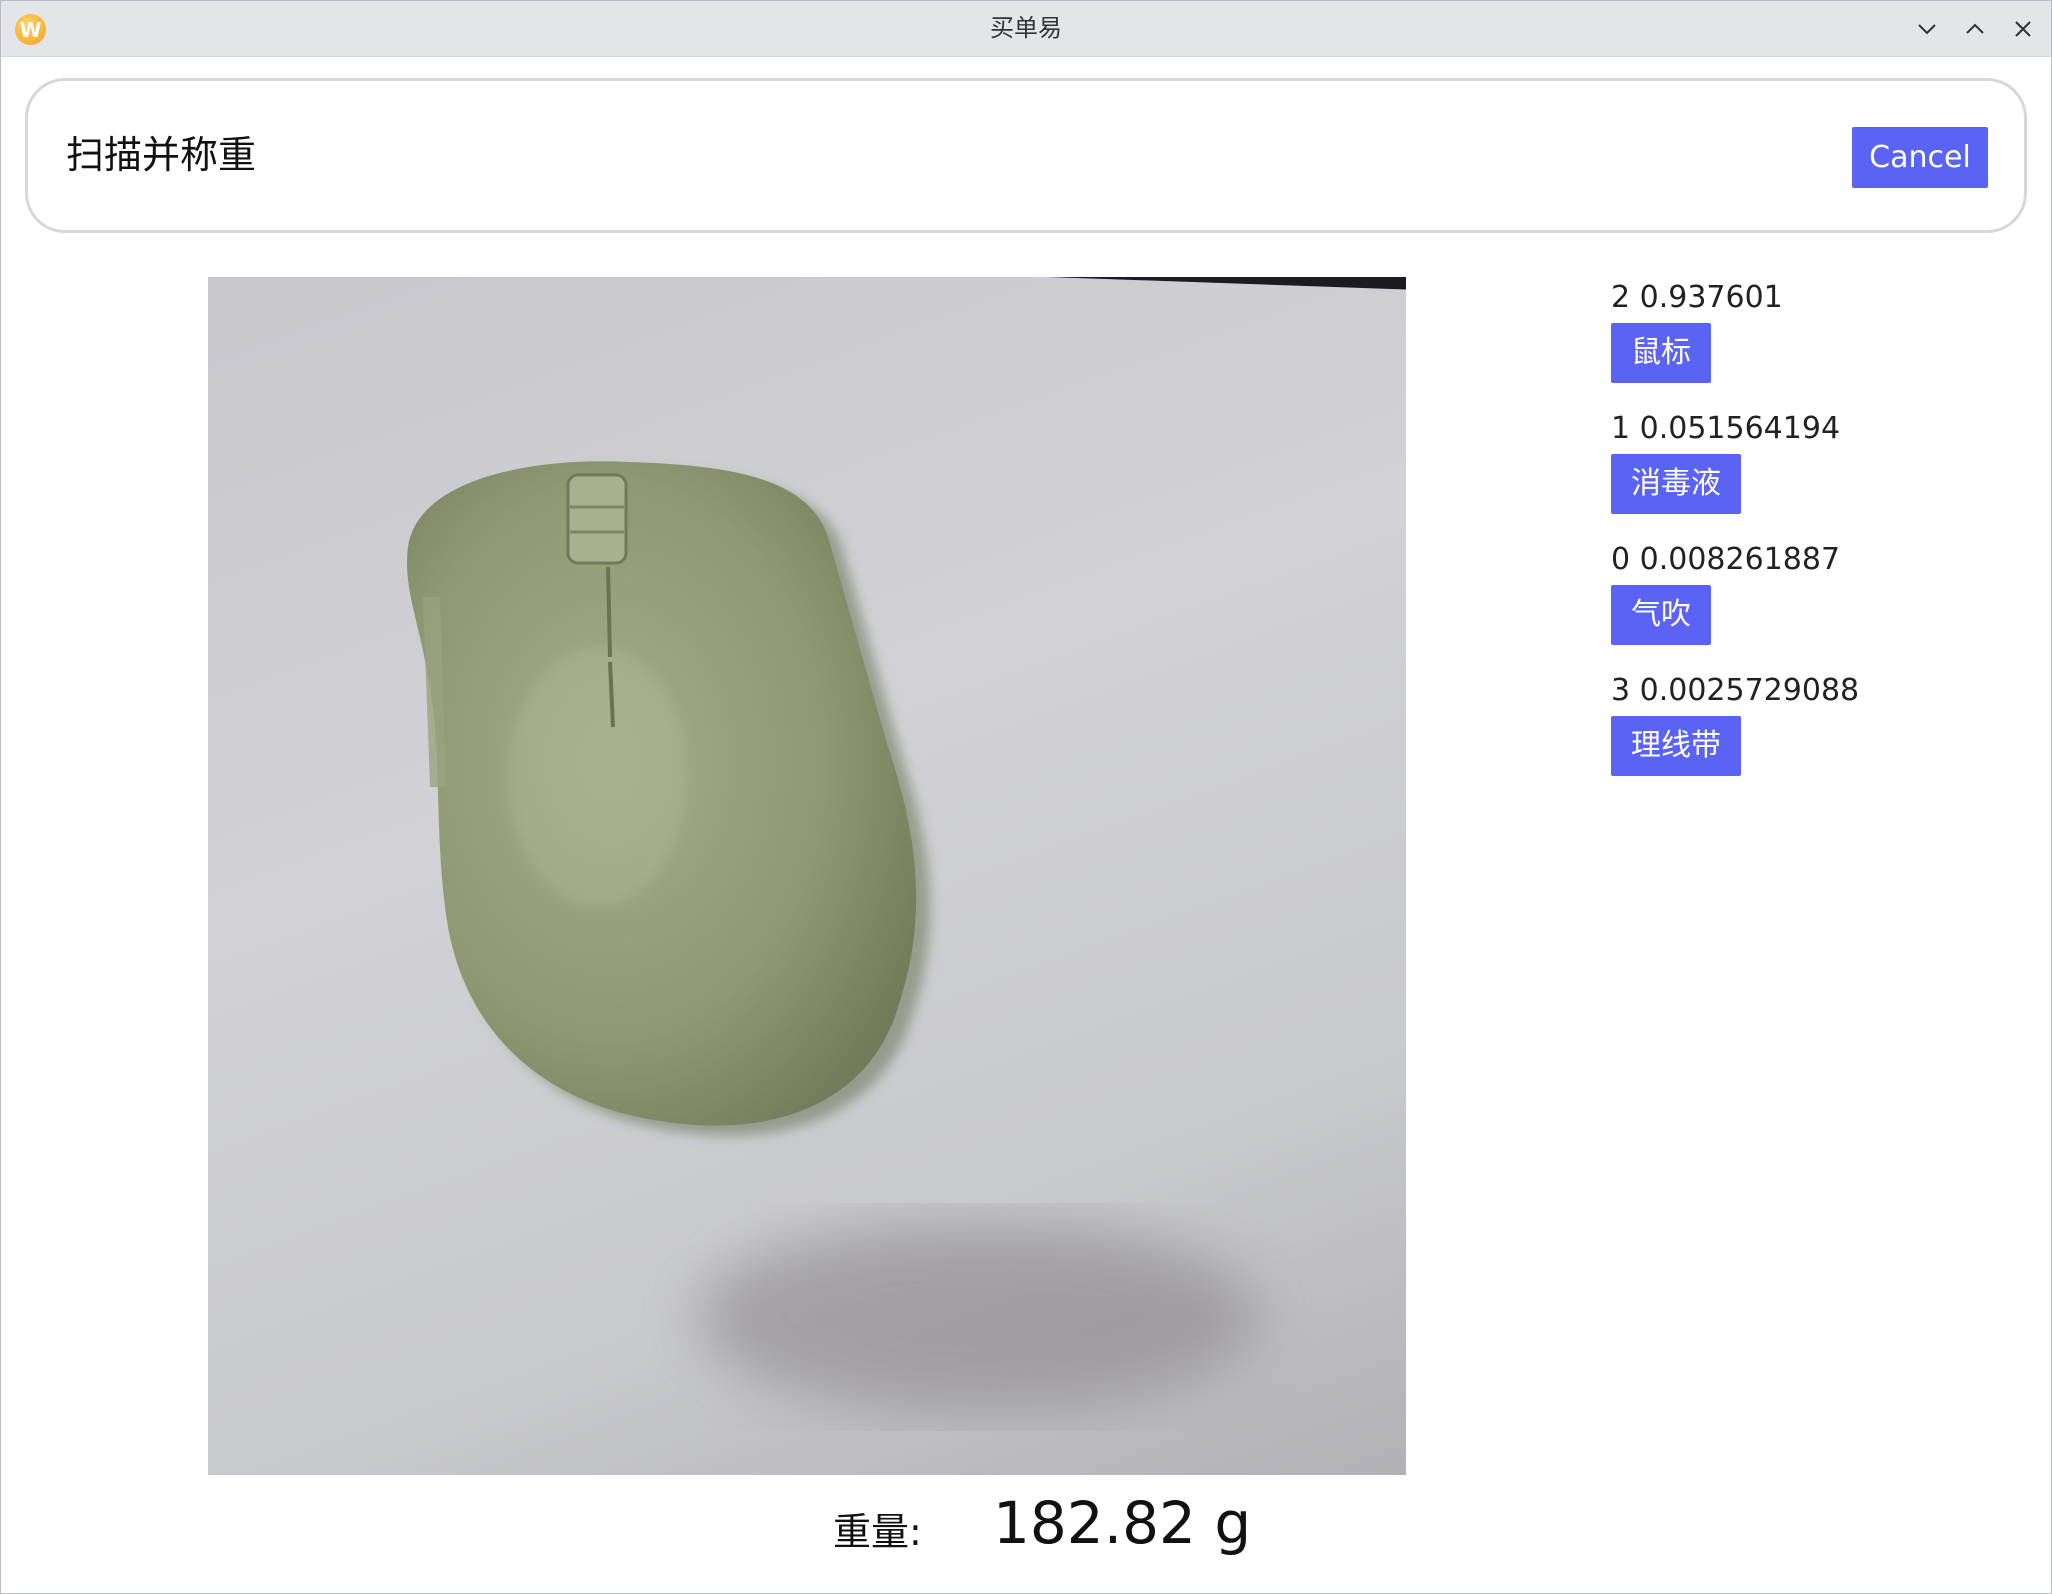 The width and height of the screenshot is (2052, 1594). Describe the element at coordinates (1661, 353) in the screenshot. I see `result-label-button: 鼠标` at that location.